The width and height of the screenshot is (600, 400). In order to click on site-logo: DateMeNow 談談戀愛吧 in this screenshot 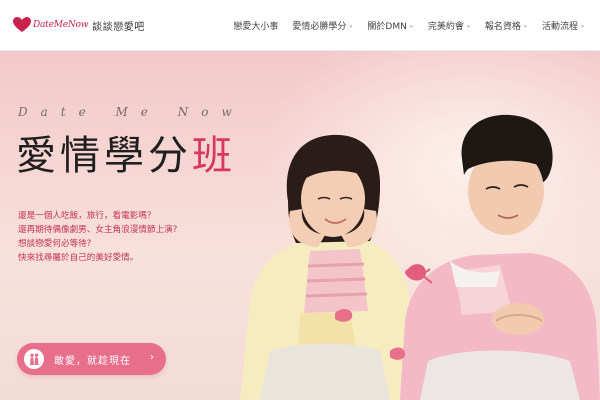, I will do `click(78, 25)`.